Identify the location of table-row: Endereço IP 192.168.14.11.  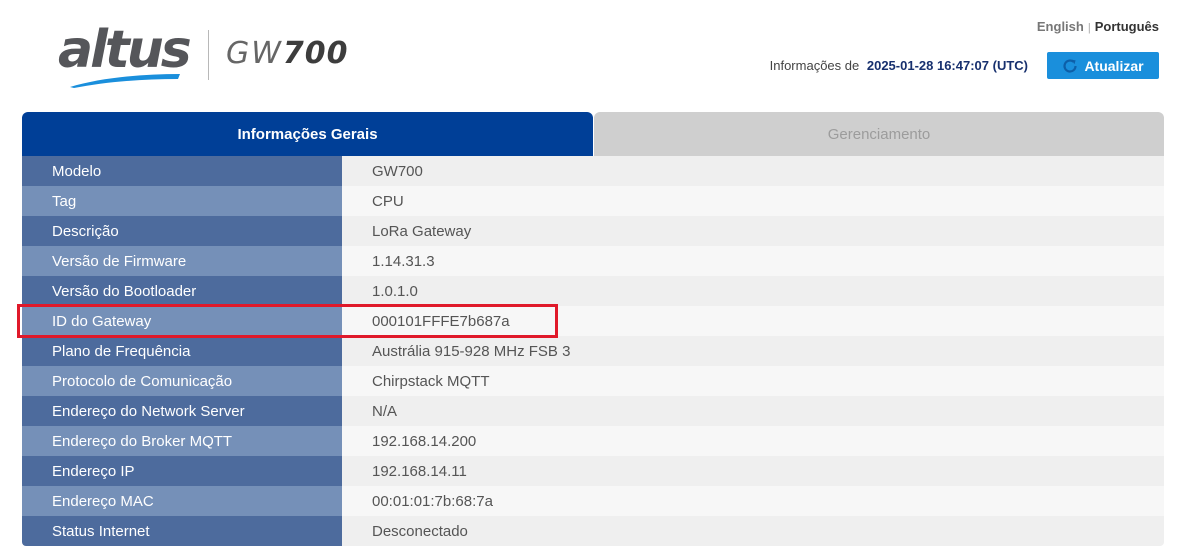
(593, 471).